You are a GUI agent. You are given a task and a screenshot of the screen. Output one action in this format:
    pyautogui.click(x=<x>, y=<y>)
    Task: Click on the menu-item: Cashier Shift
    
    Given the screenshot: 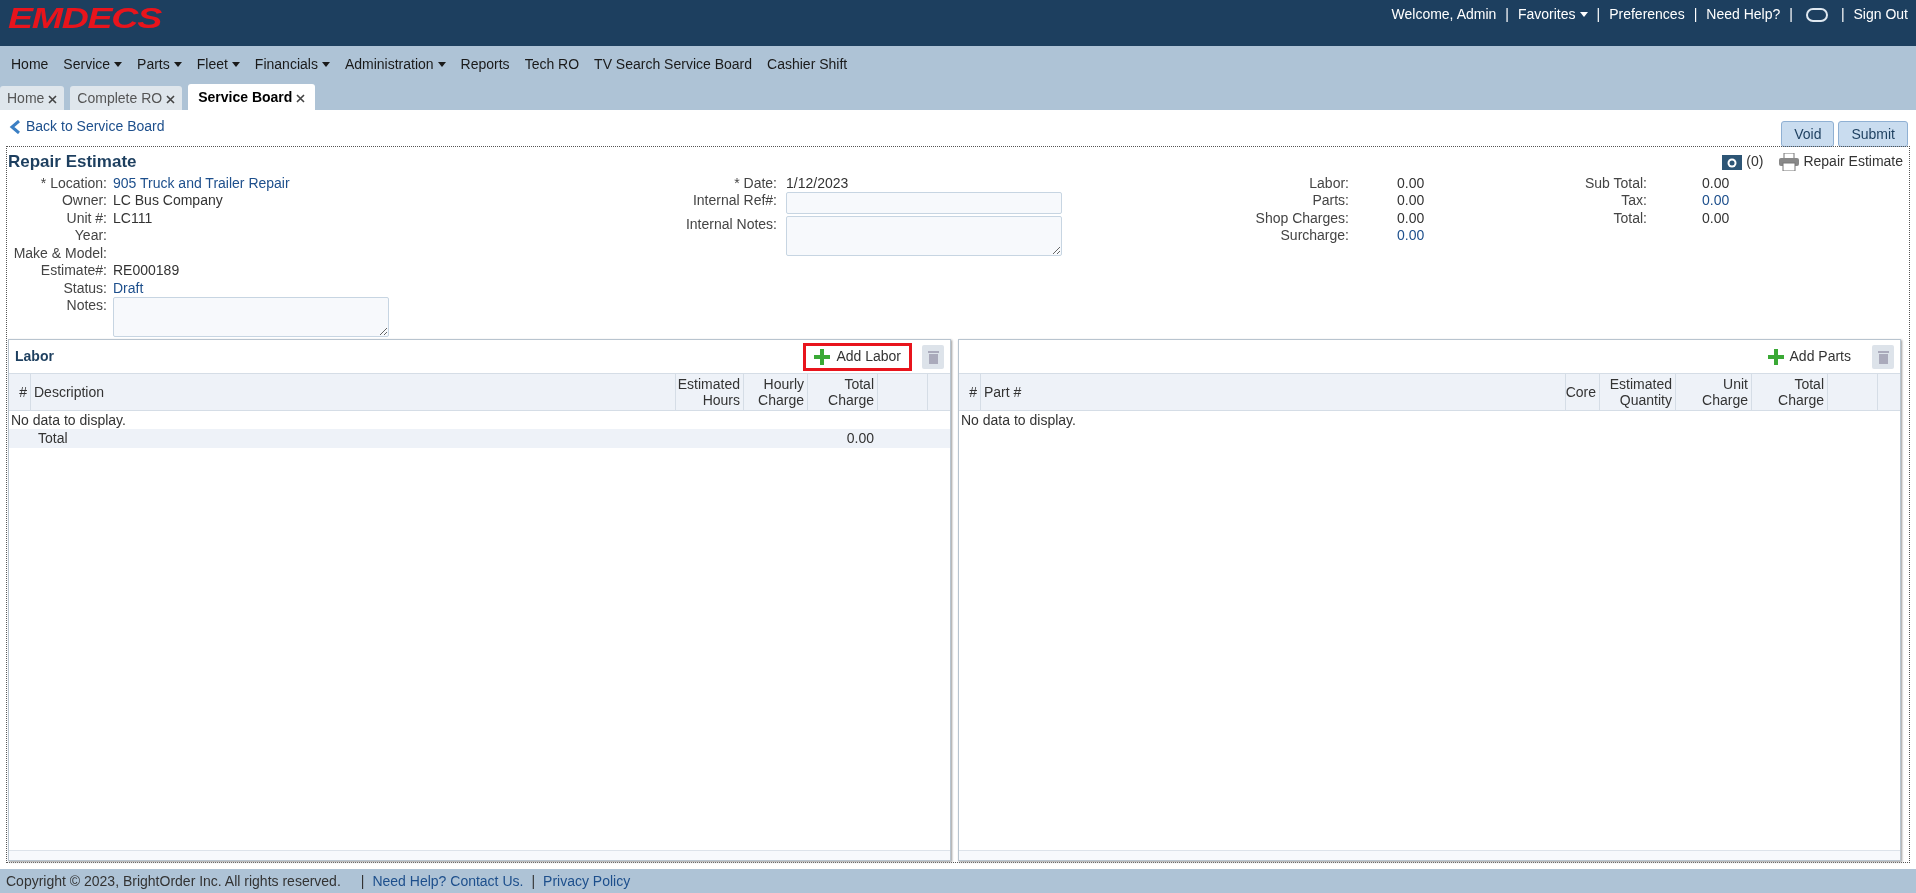 What is the action you would take?
    pyautogui.click(x=807, y=64)
    